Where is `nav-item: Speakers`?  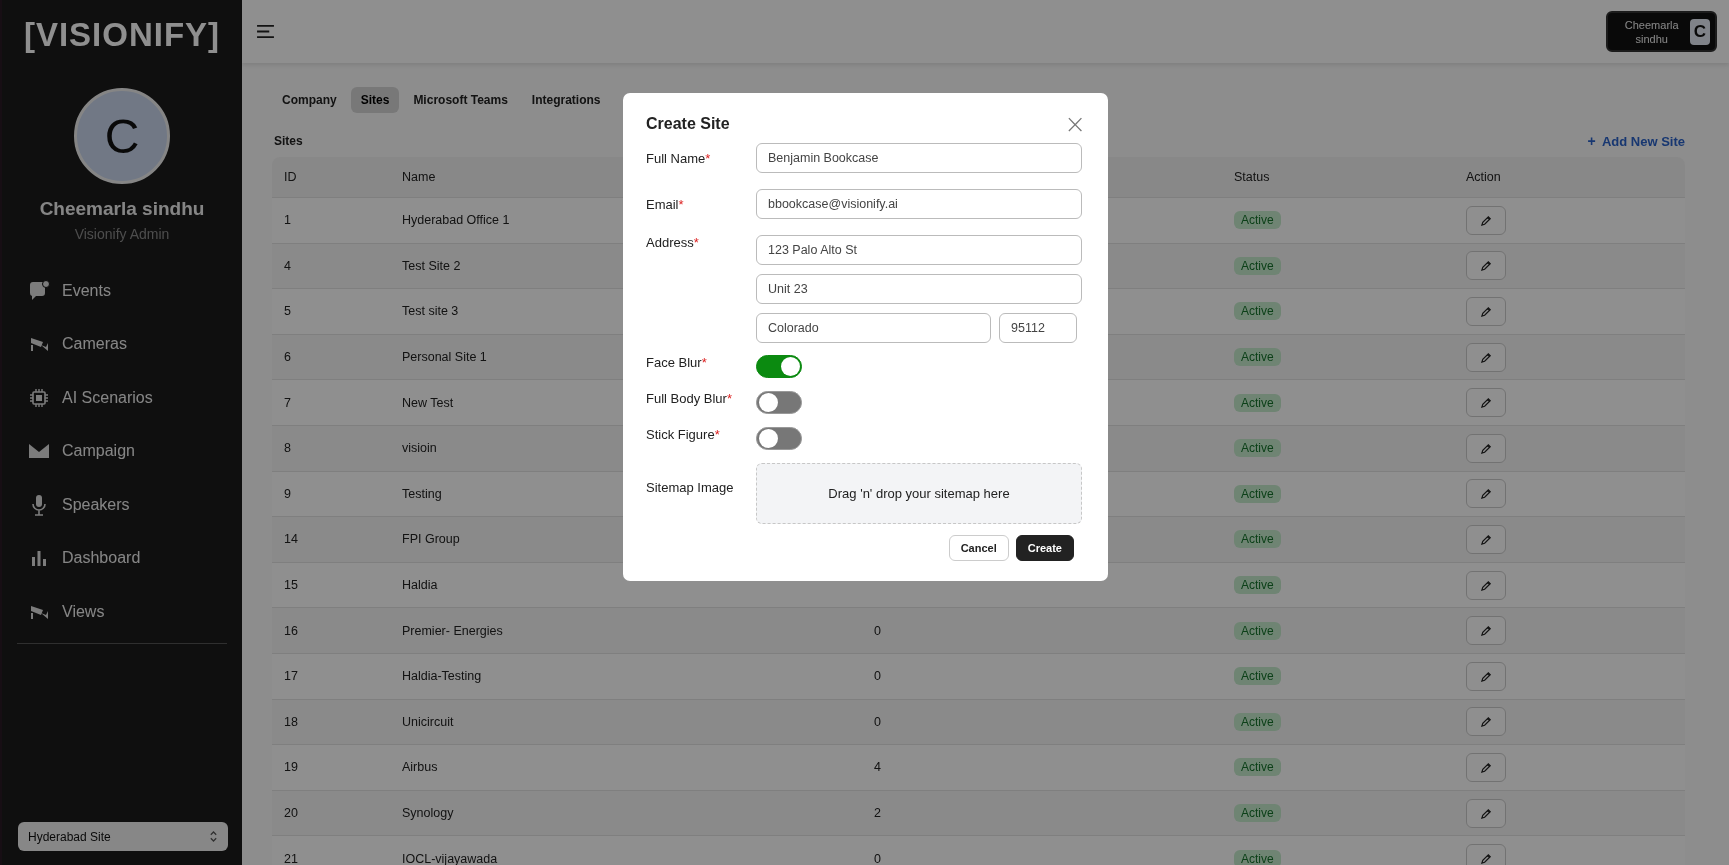
nav-item: Speakers is located at coordinates (135, 505).